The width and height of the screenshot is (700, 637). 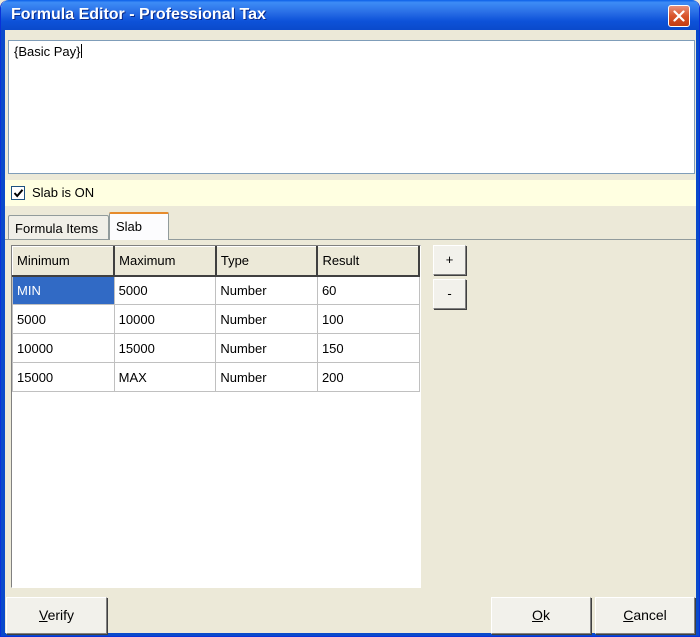 I want to click on button-bar, so click(x=350, y=613).